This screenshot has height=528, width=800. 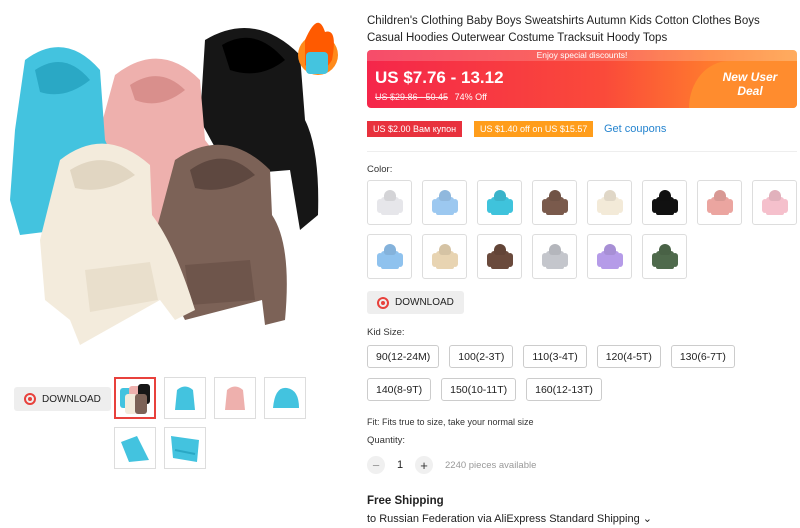 I want to click on color-label: Color:, so click(x=380, y=169).